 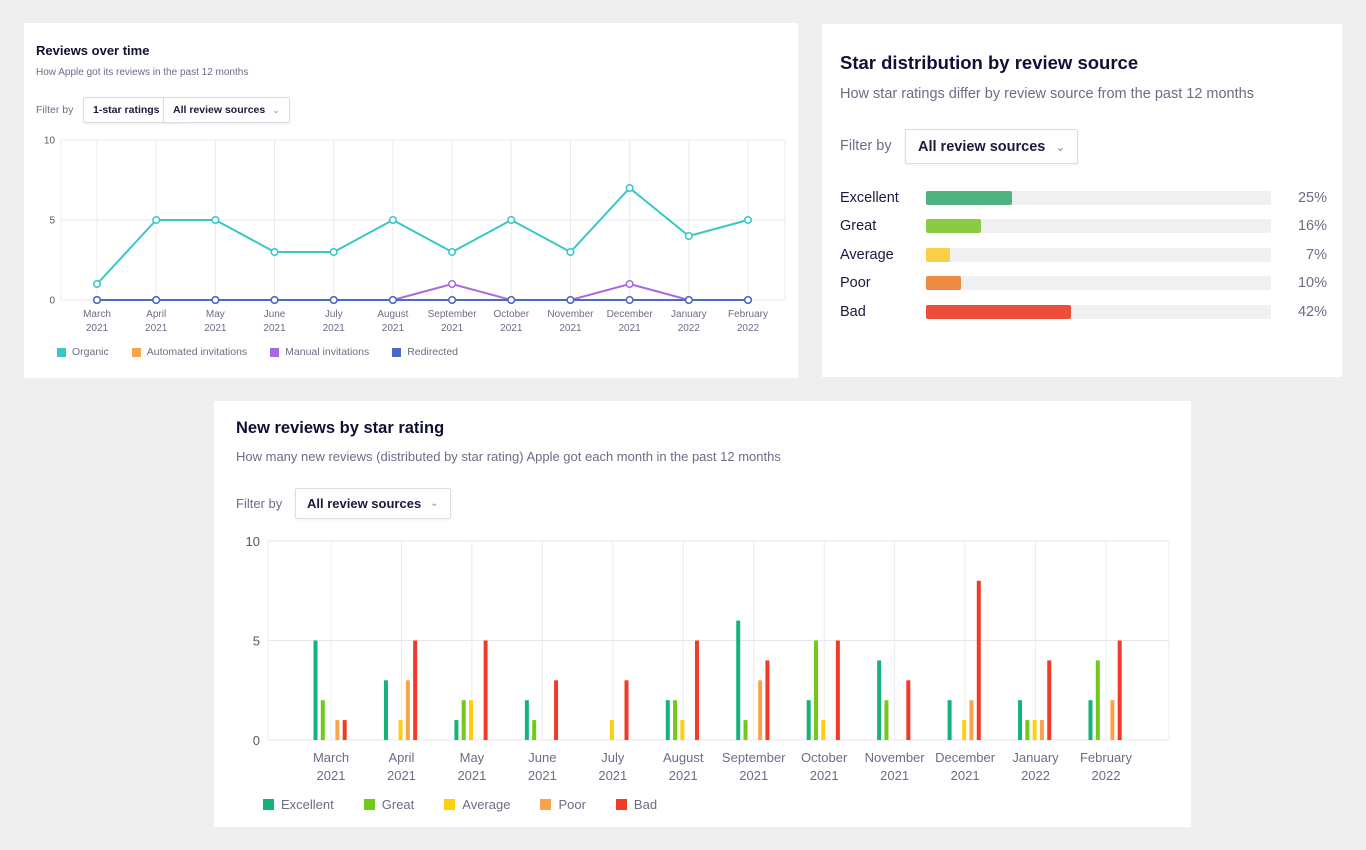 What do you see at coordinates (1035, 757) in the screenshot?
I see `x-tick-label: January` at bounding box center [1035, 757].